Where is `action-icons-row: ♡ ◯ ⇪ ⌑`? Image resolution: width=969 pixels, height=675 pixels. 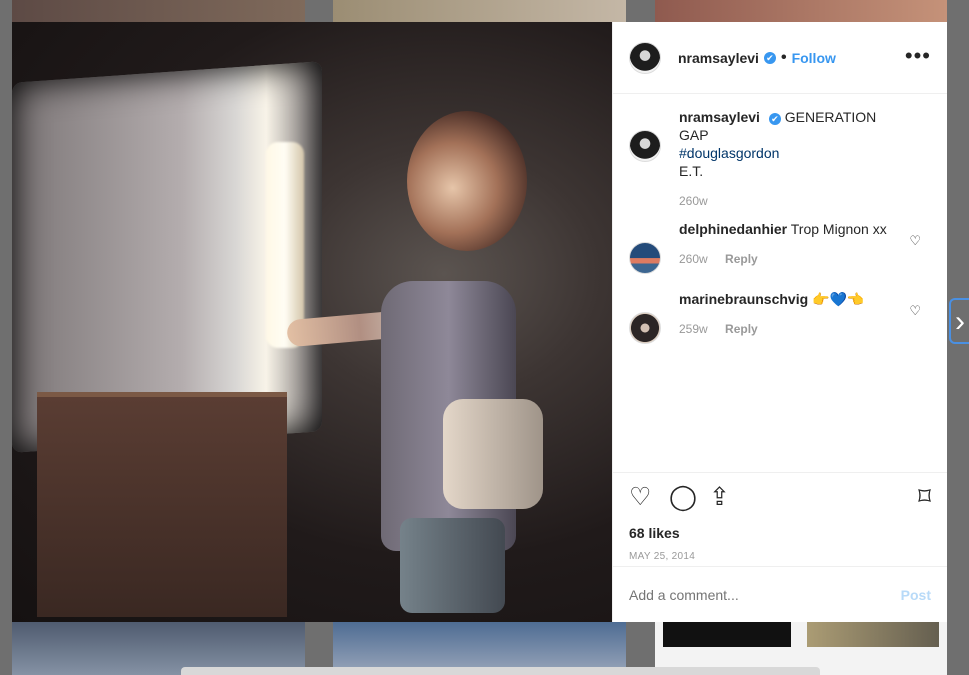 action-icons-row: ♡ ◯ ⇪ ⌑ is located at coordinates (780, 498).